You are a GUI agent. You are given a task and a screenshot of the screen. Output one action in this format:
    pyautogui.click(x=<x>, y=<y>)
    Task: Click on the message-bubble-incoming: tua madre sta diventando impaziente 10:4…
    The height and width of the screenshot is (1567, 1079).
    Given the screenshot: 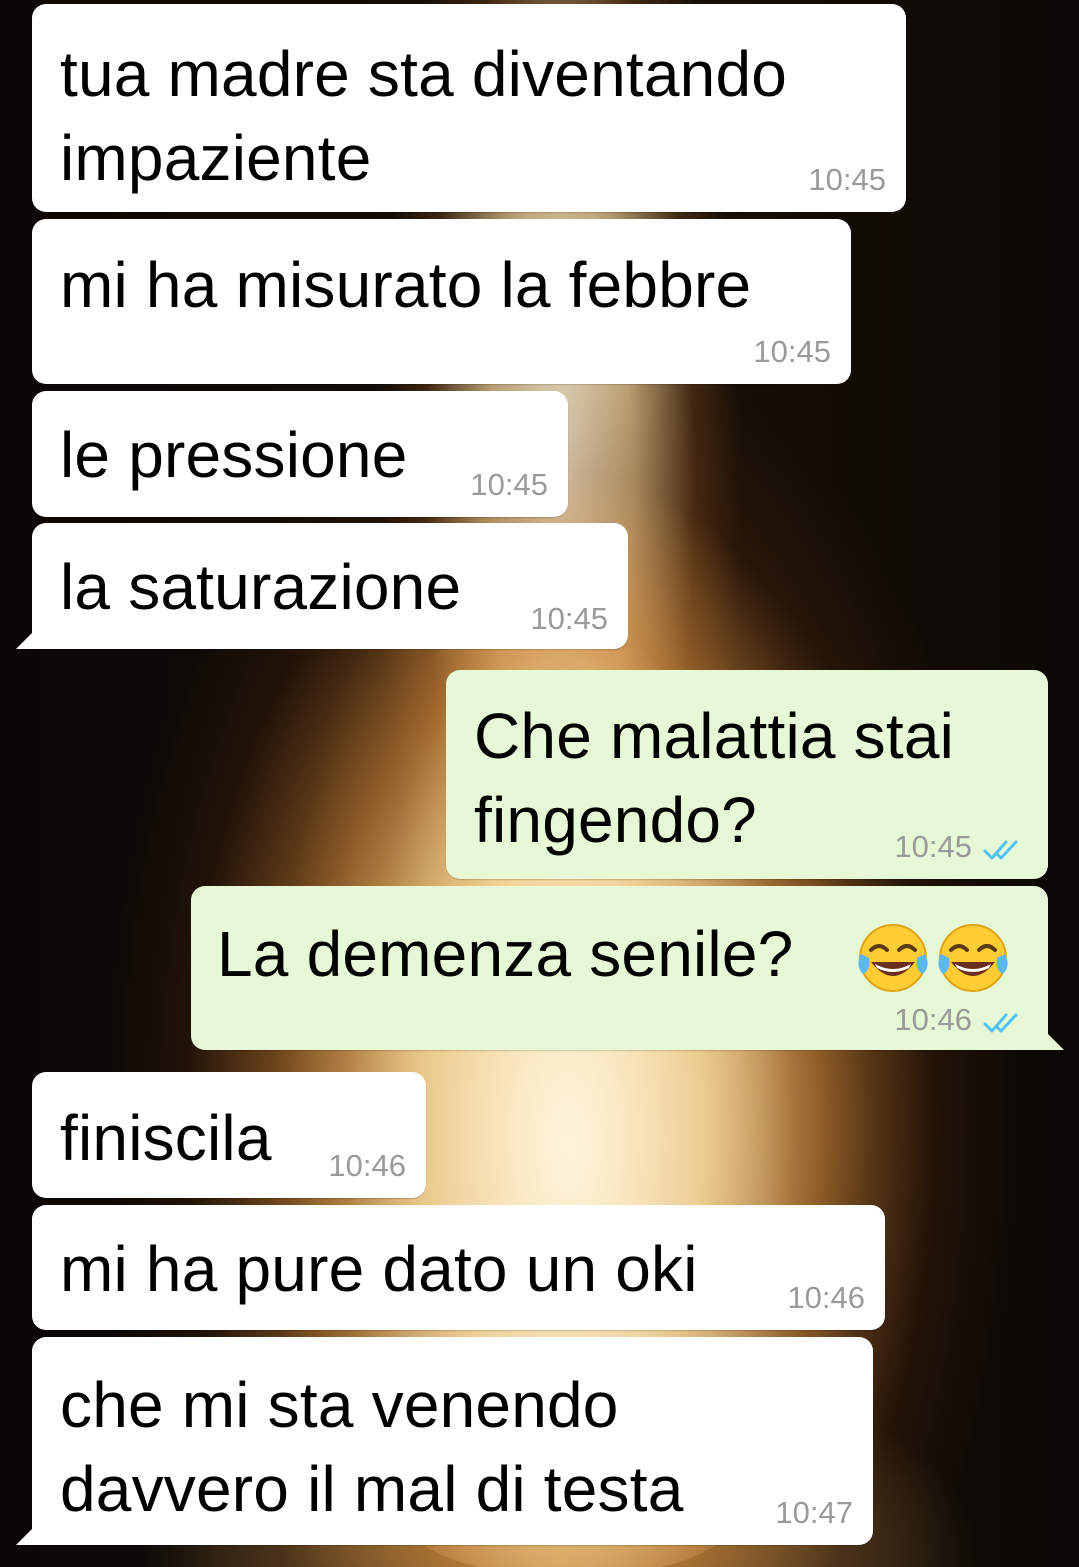 What is the action you would take?
    pyautogui.click(x=469, y=108)
    